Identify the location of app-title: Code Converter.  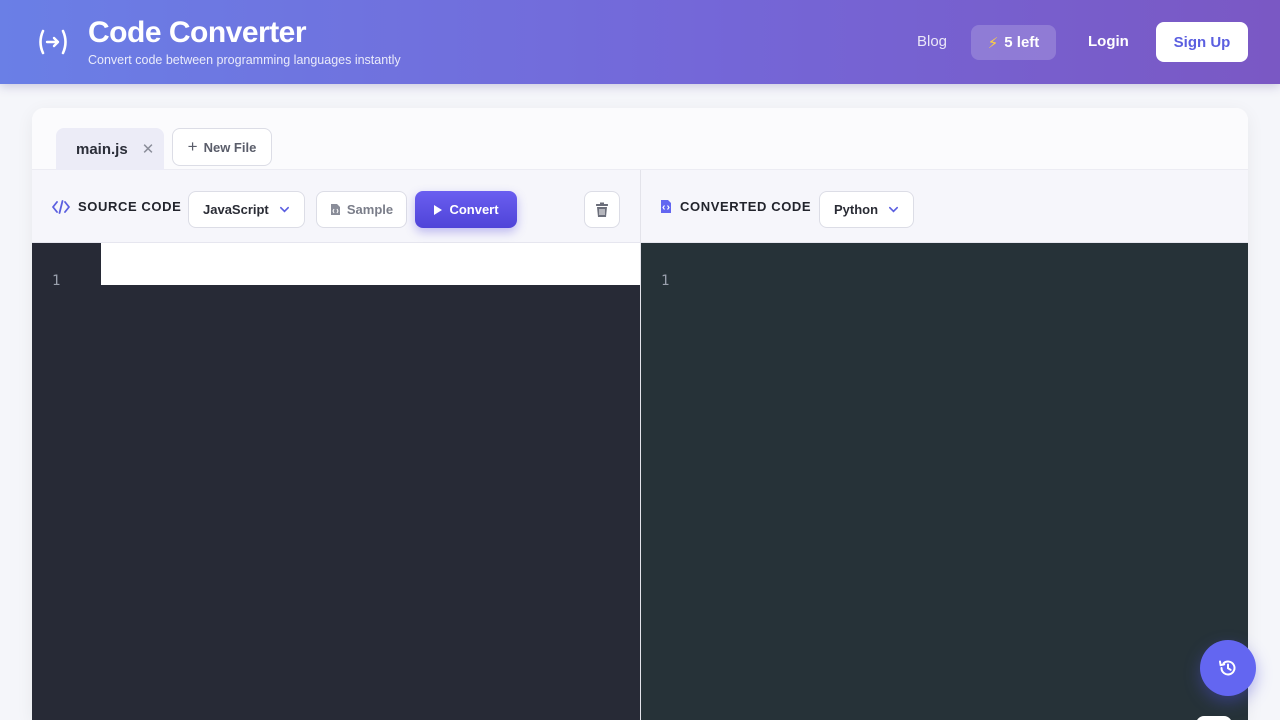
(197, 32).